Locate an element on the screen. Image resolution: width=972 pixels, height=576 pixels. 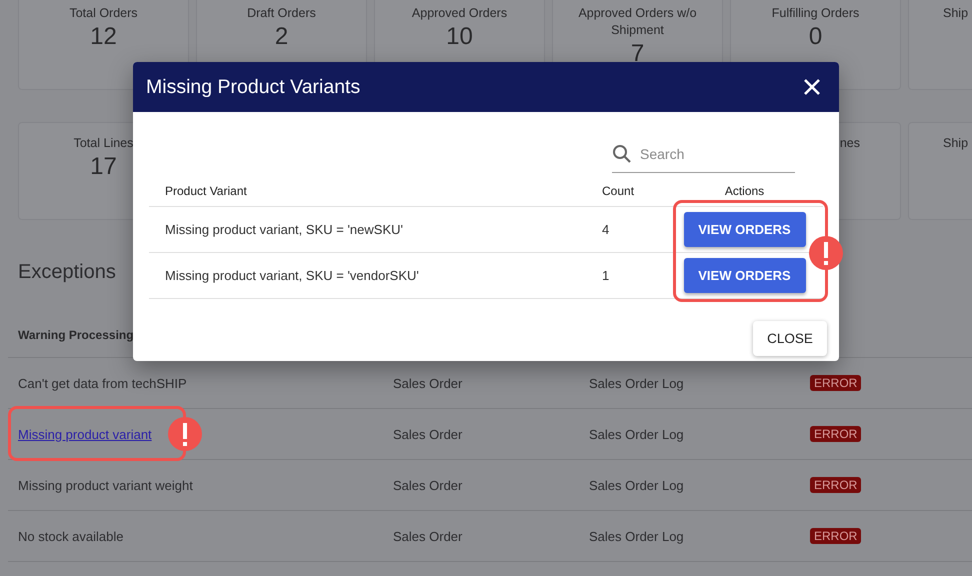
close-button: CLOSE is located at coordinates (790, 338).